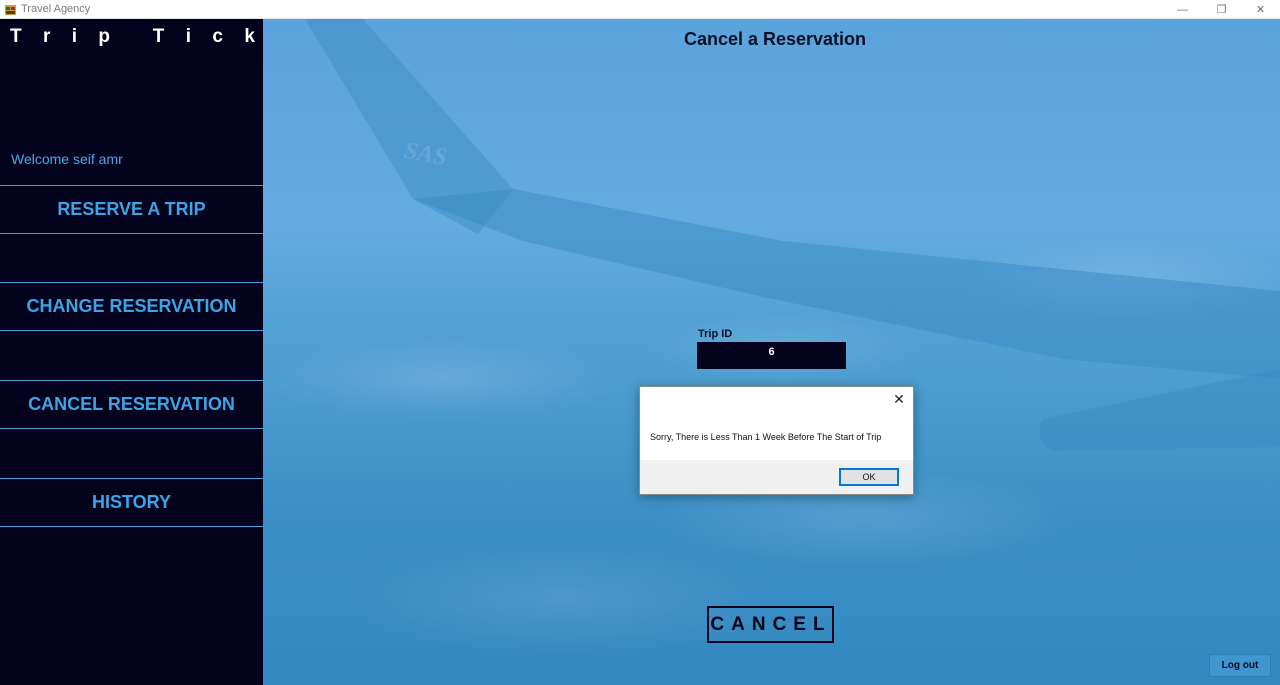  Describe the element at coordinates (1260, 9) in the screenshot. I see `close-window-button: ✕` at that location.